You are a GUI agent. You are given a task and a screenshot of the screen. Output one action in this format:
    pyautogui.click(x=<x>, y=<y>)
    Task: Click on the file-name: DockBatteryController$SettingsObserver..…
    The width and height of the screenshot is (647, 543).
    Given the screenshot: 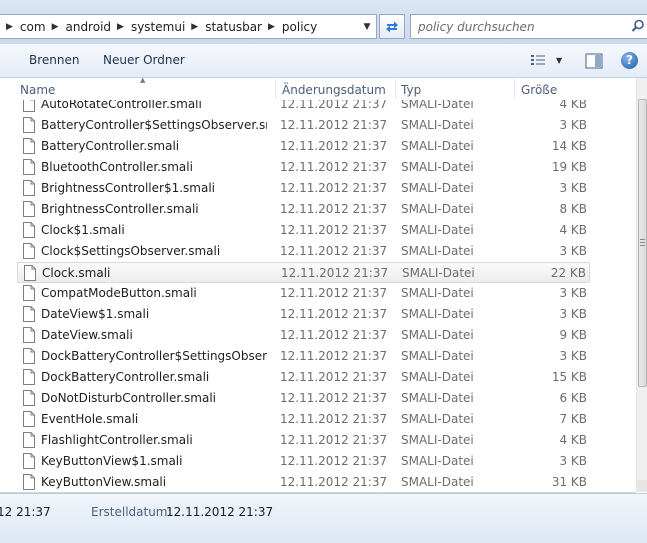 What is the action you would take?
    pyautogui.click(x=154, y=356)
    